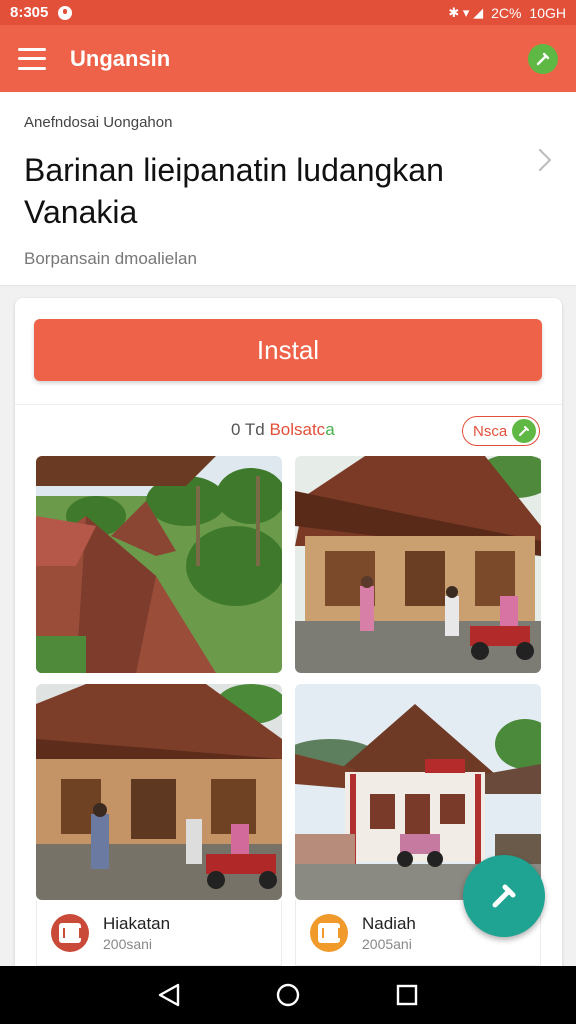 The image size is (576, 1024). Describe the element at coordinates (110, 258) in the screenshot. I see `header-subtitle: Borpansain dmoalielan` at that location.